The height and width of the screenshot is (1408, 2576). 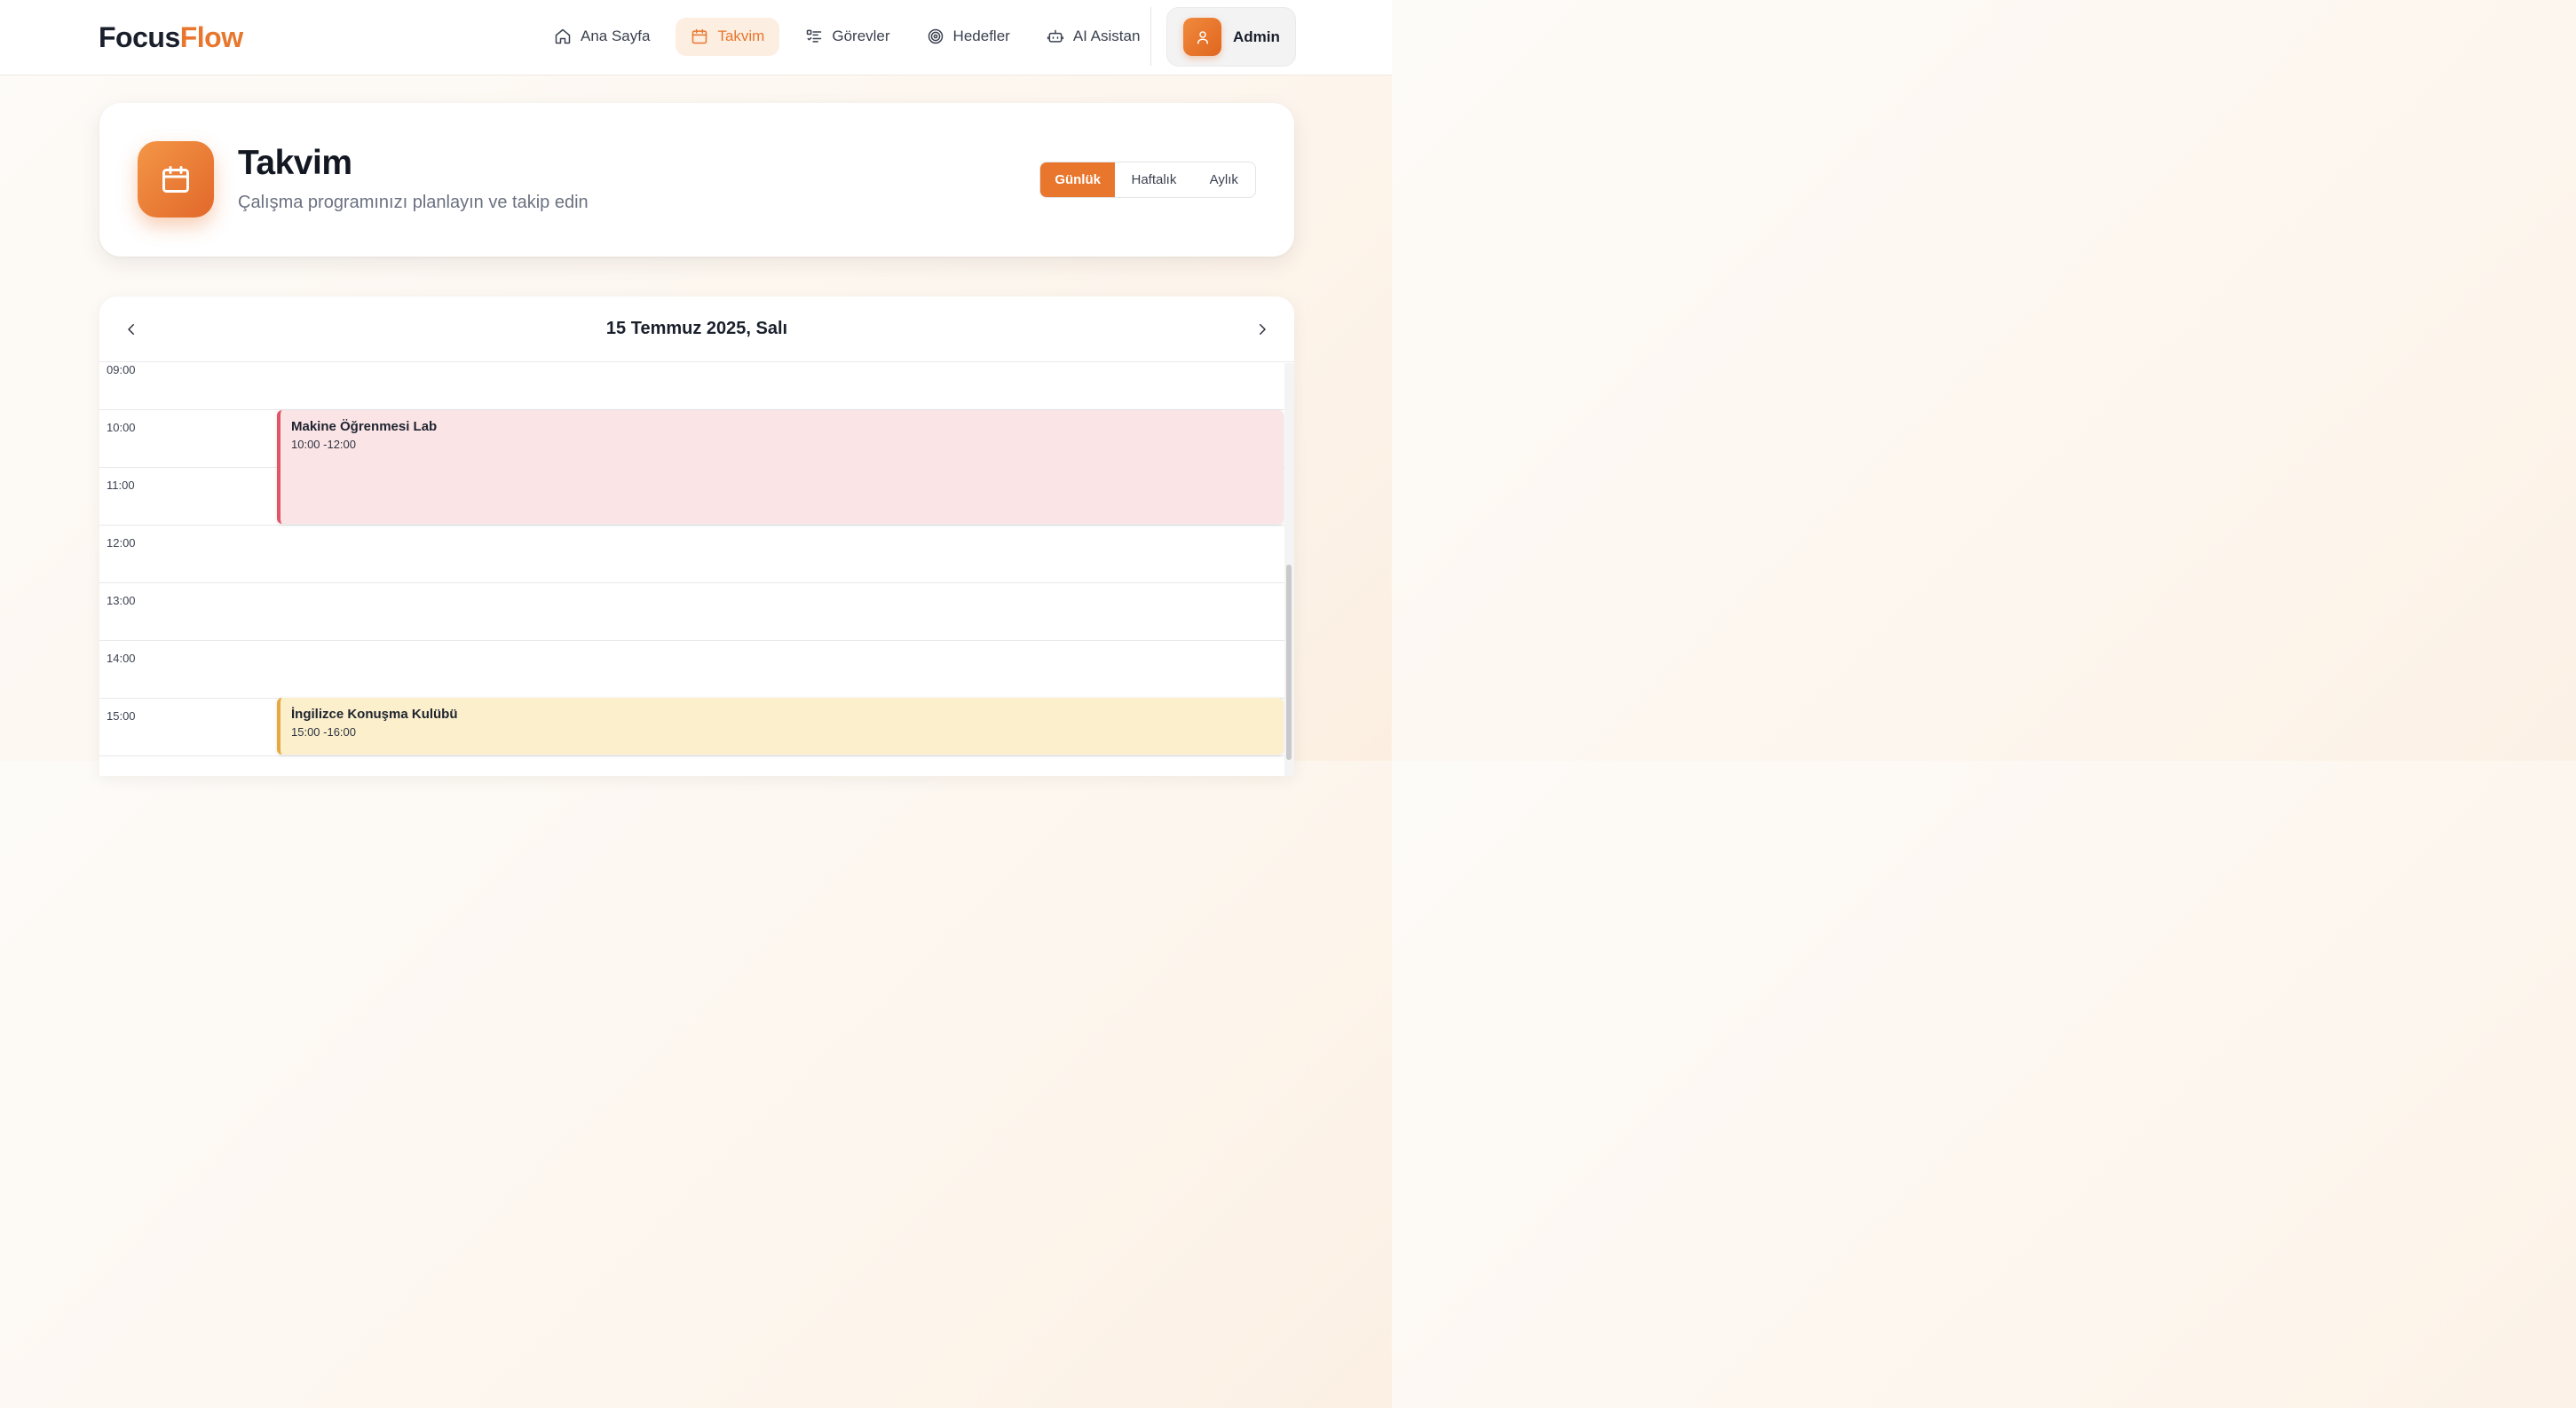 I want to click on hour-row: 14:00, so click(x=691, y=669).